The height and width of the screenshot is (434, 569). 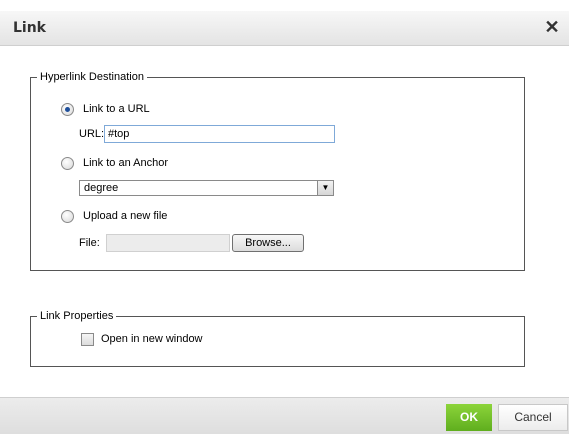 What do you see at coordinates (92, 134) in the screenshot?
I see `url-label: URL:` at bounding box center [92, 134].